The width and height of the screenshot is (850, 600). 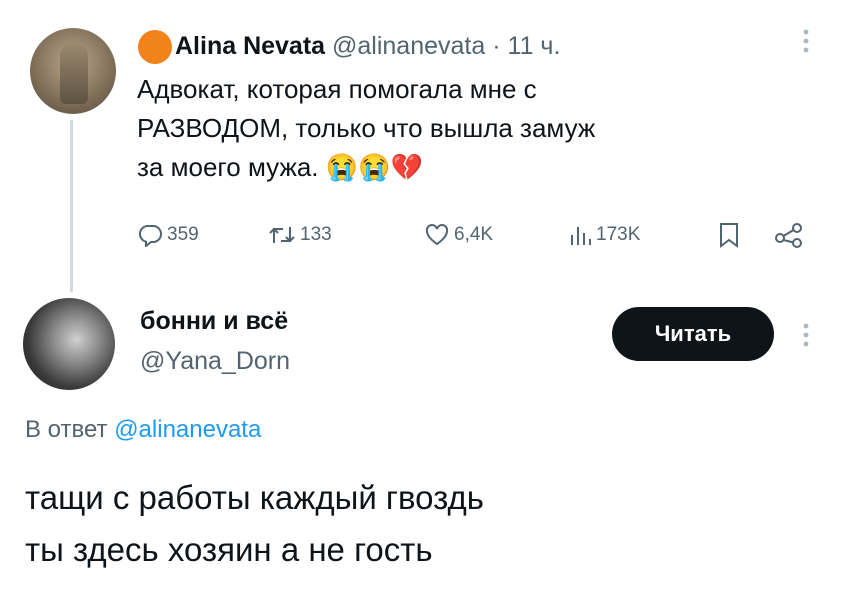 I want to click on reply-author-handle: @Yana_Dorn, so click(x=215, y=361).